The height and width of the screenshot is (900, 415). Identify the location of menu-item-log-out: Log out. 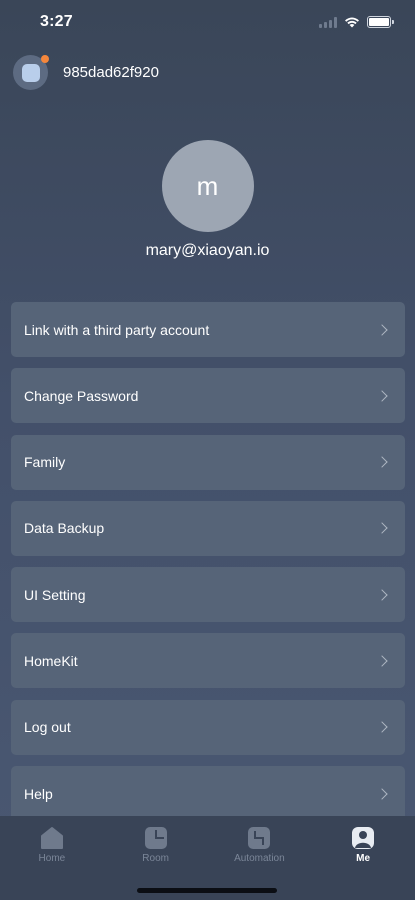
(208, 727).